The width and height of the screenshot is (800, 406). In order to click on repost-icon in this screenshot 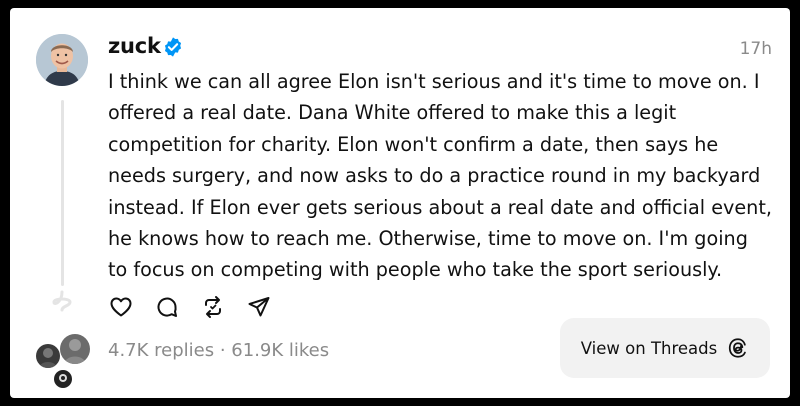, I will do `click(213, 307)`.